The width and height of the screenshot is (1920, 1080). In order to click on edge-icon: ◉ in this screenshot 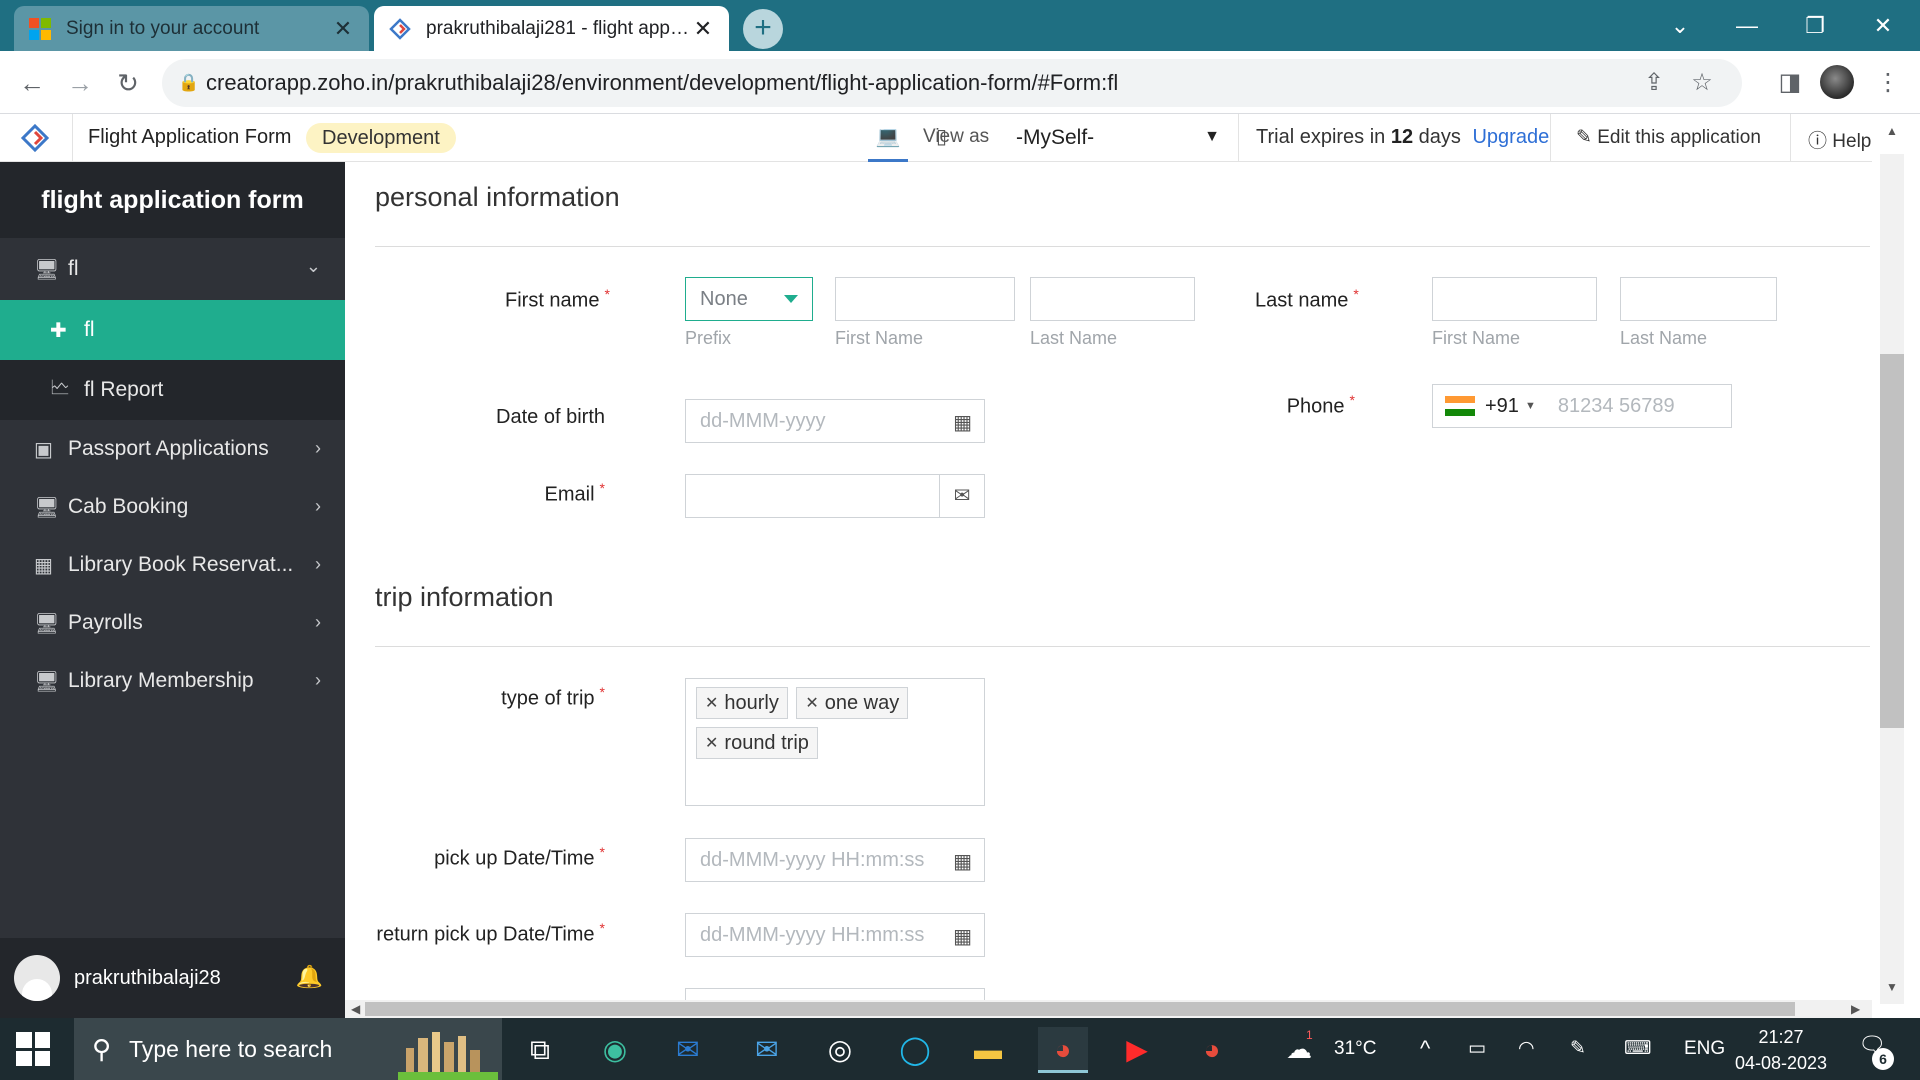, I will do `click(615, 1050)`.